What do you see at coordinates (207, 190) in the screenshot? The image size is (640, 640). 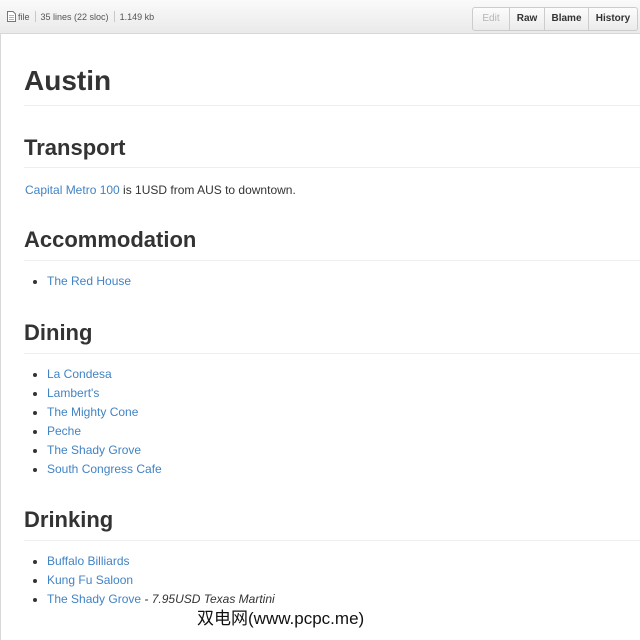 I see `transport-text: is 1USD from AUS to downtown.` at bounding box center [207, 190].